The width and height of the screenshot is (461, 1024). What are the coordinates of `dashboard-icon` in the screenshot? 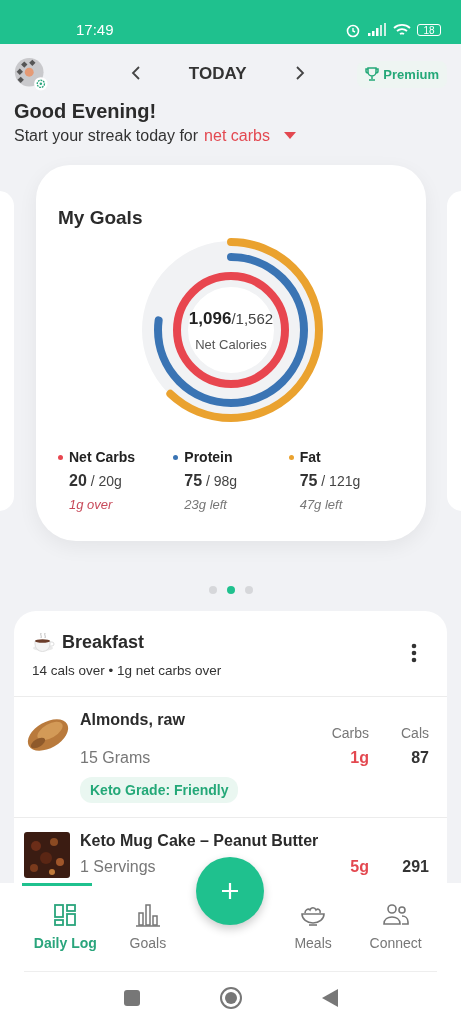 It's located at (65, 915).